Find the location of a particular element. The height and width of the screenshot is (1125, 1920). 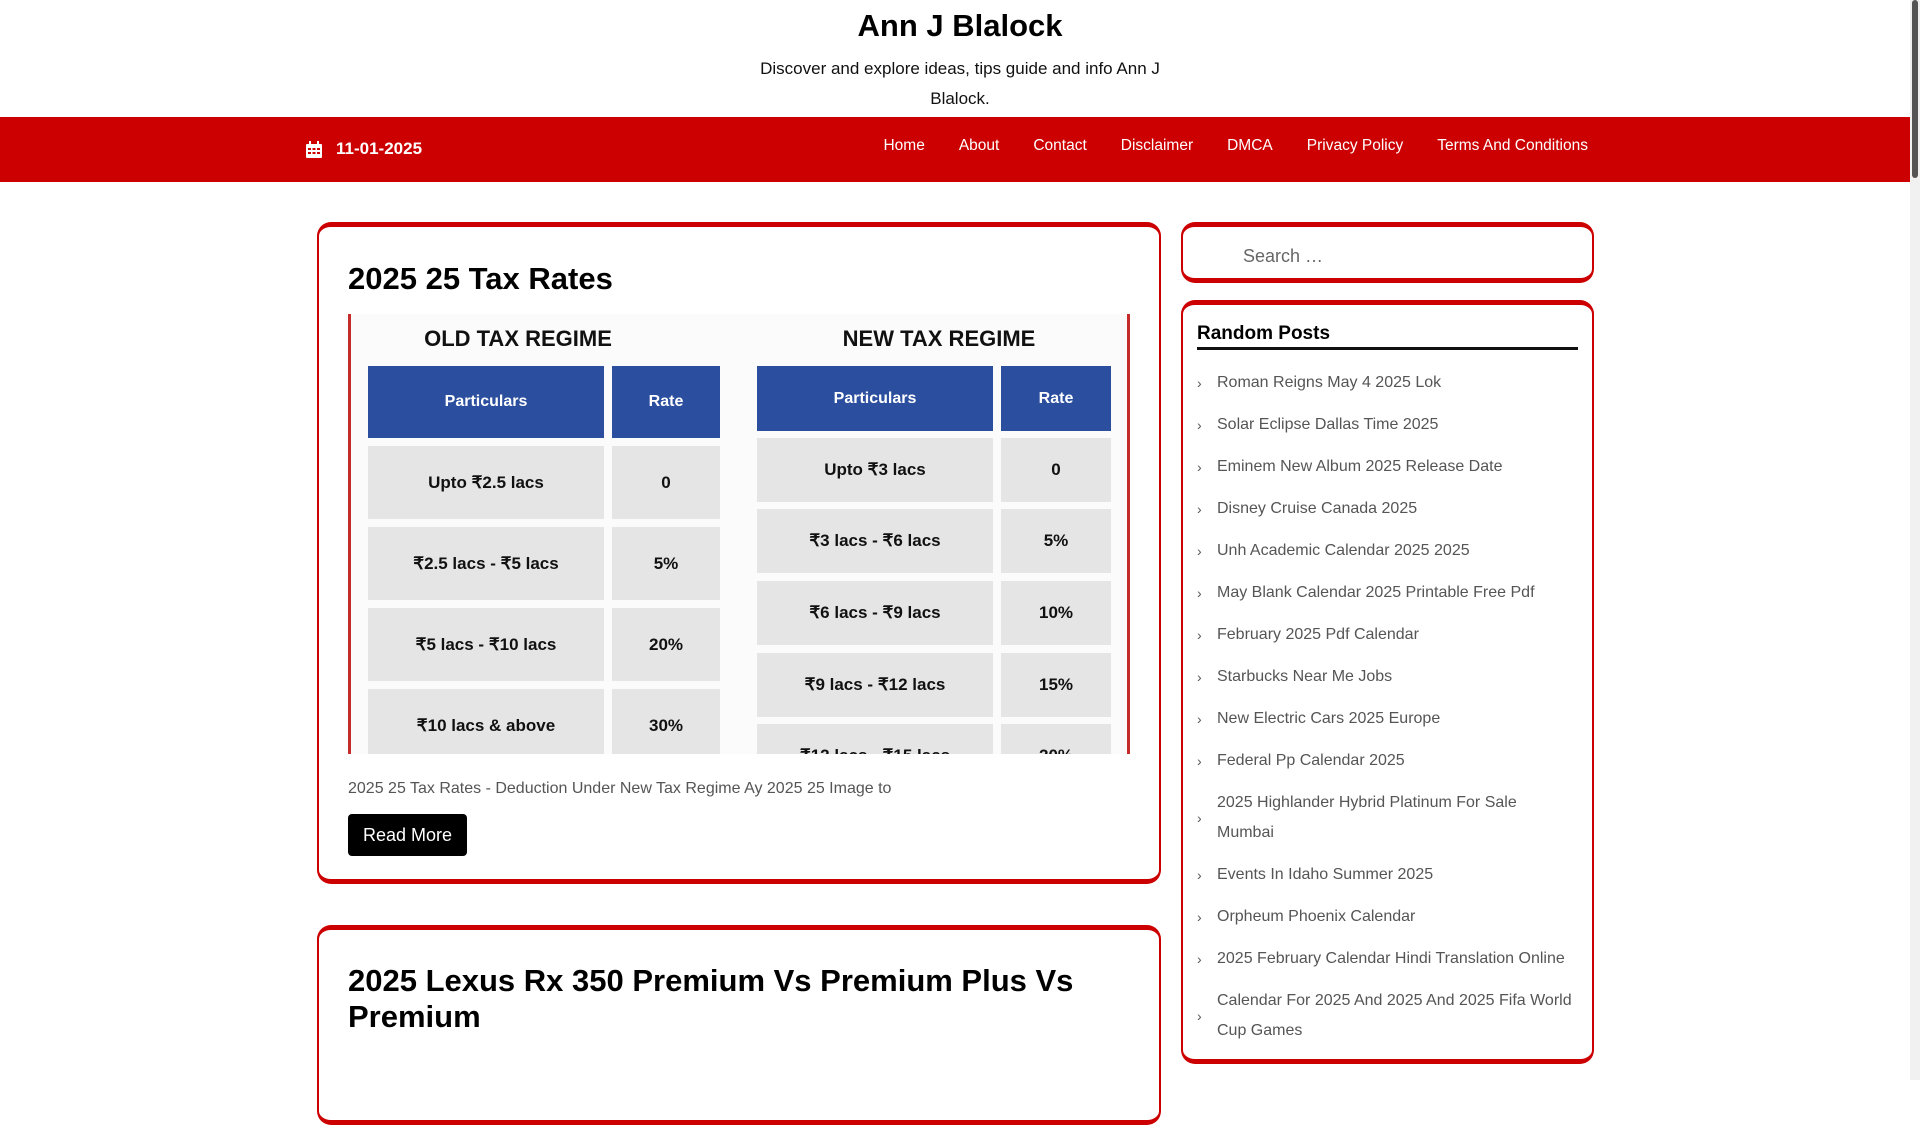

list-item: › February 2025 Pdf Calendar is located at coordinates (1387, 635).